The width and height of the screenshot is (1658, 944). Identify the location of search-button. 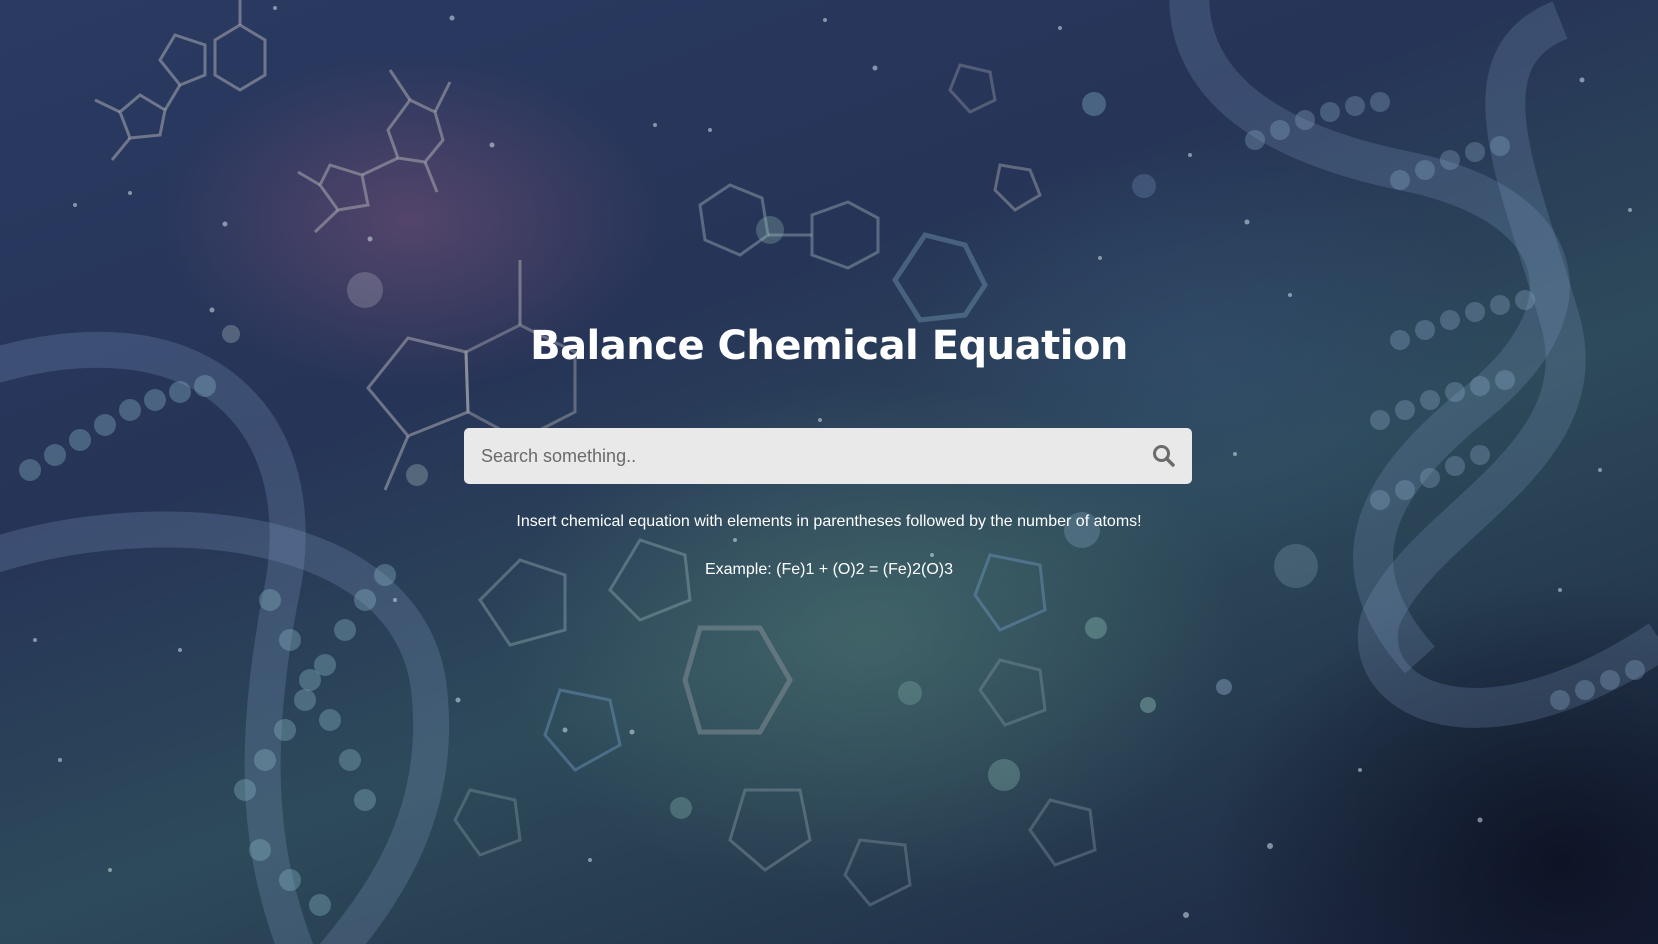
(1164, 456).